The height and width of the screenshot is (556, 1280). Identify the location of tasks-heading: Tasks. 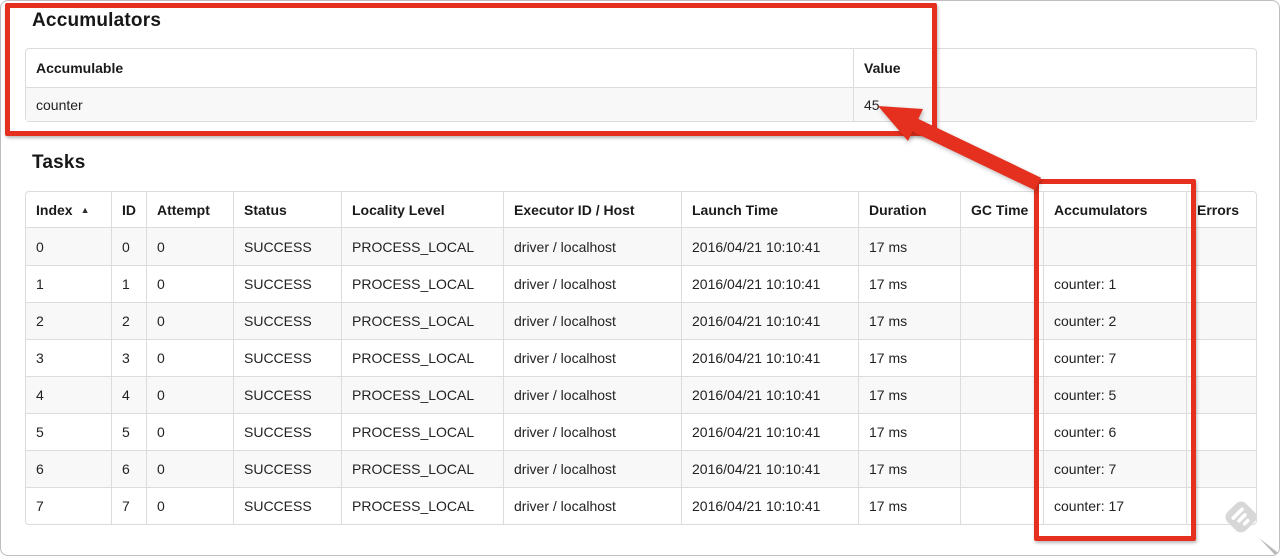
(59, 162).